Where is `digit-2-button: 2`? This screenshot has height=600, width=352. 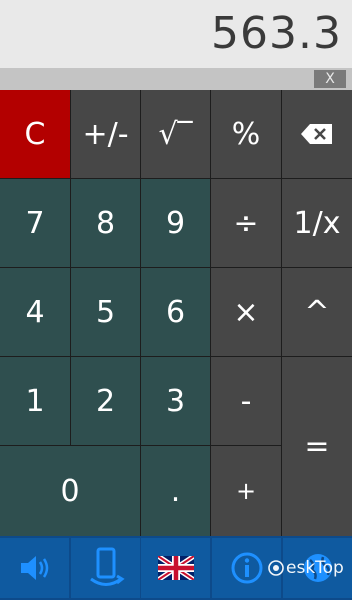
digit-2-button: 2 is located at coordinates (105, 401).